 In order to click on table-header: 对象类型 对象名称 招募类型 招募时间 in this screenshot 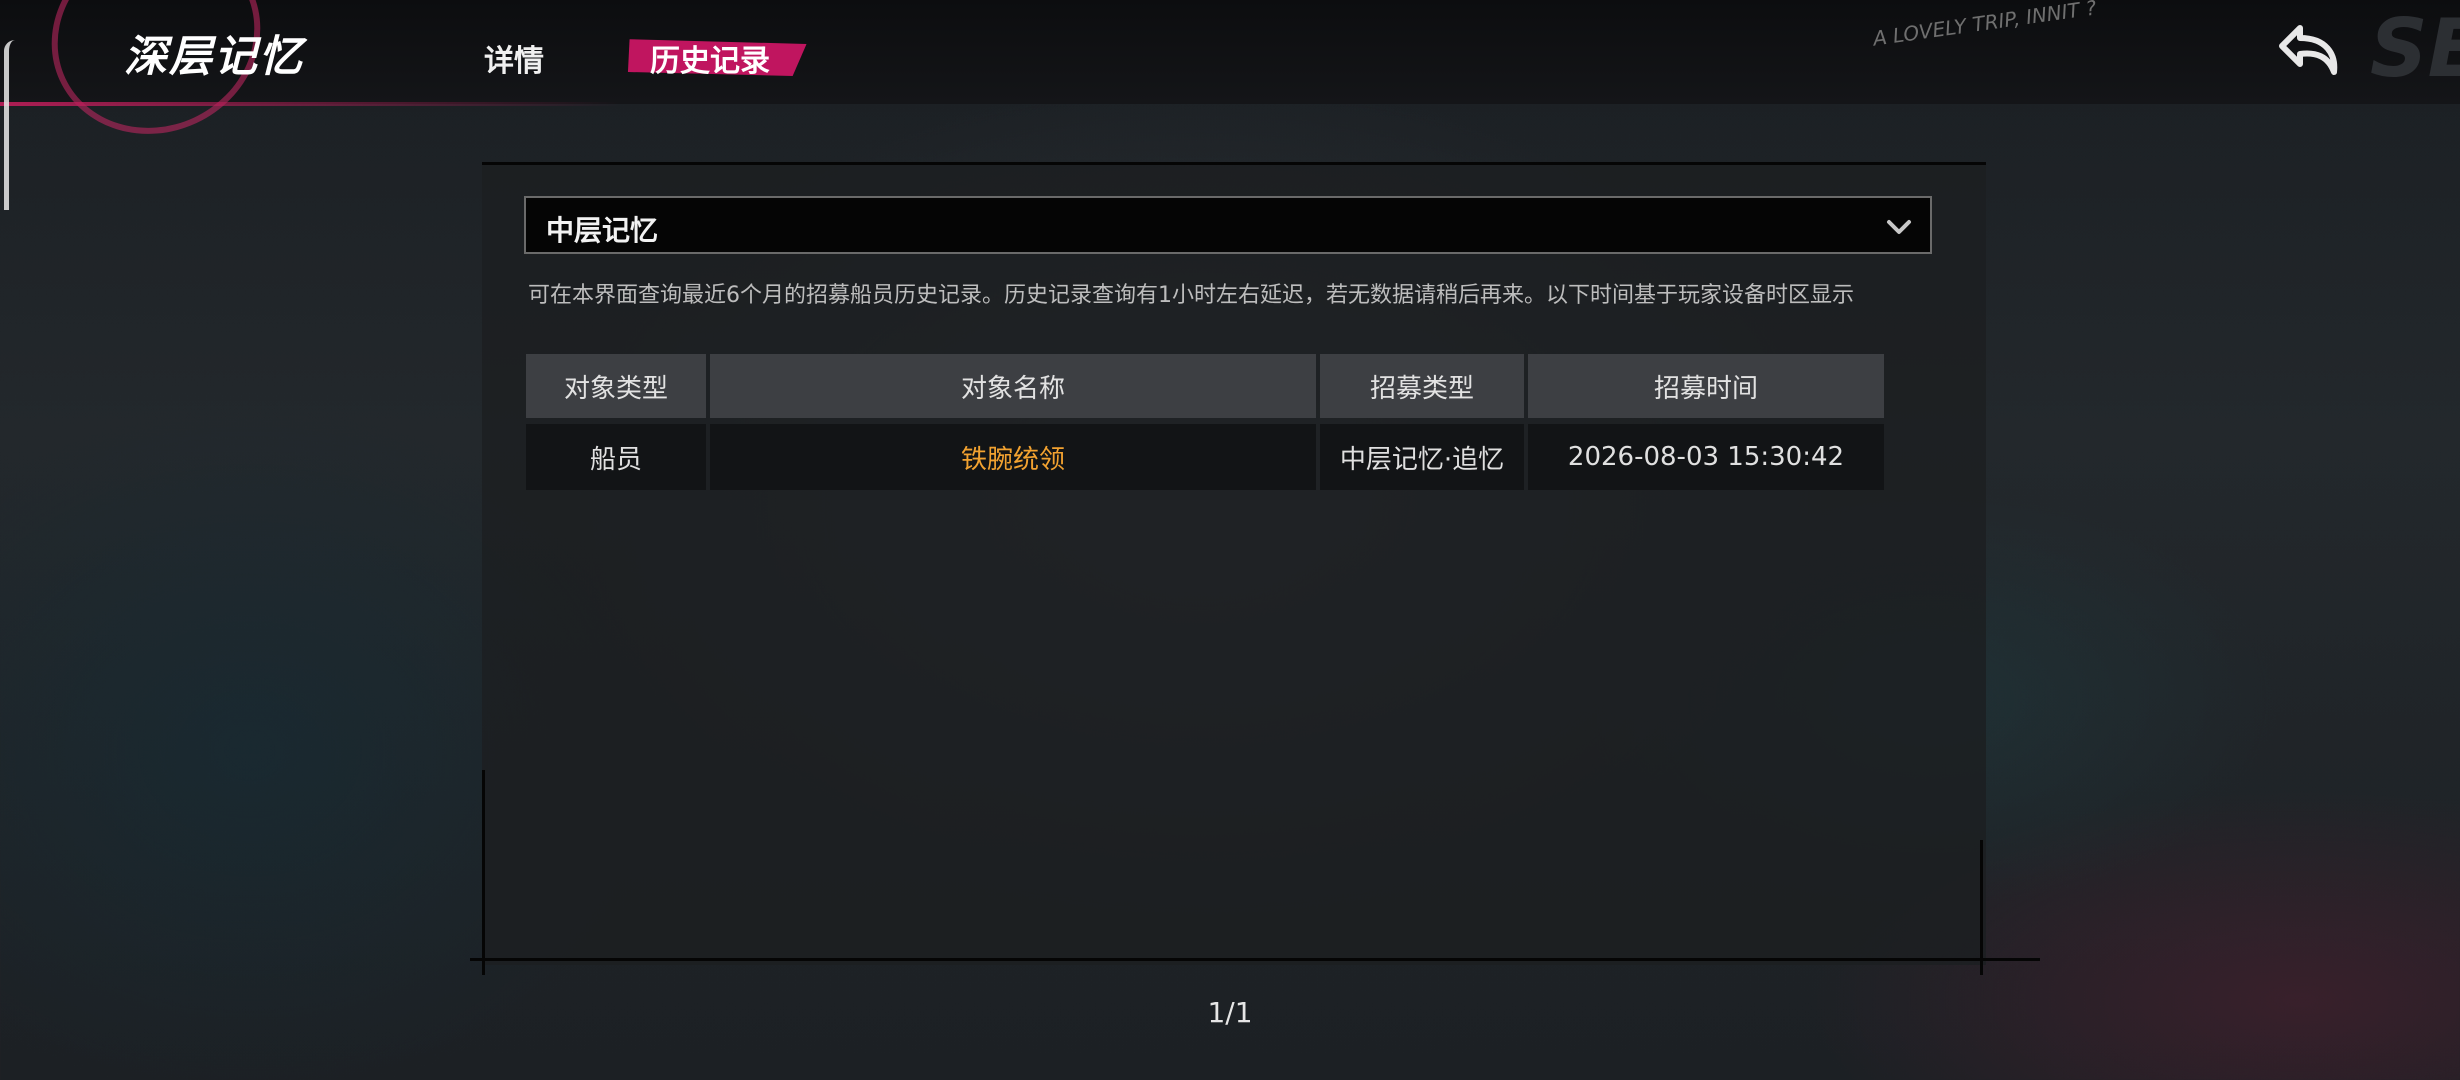, I will do `click(1231, 386)`.